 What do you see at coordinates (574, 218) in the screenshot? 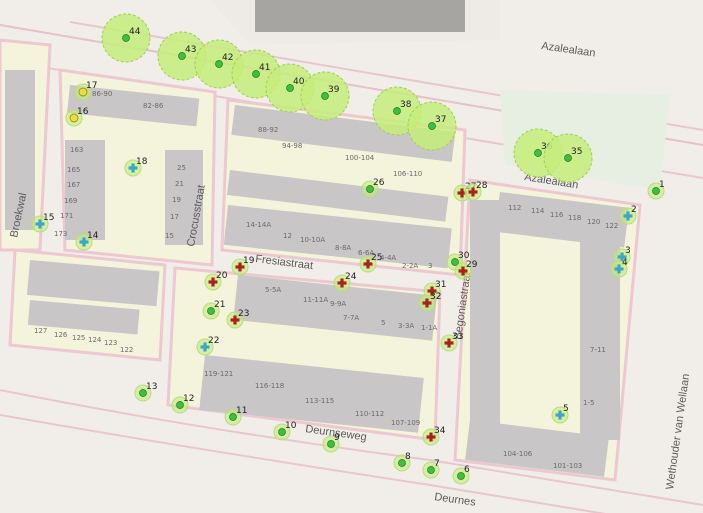
I see `svg-text: 118` at bounding box center [574, 218].